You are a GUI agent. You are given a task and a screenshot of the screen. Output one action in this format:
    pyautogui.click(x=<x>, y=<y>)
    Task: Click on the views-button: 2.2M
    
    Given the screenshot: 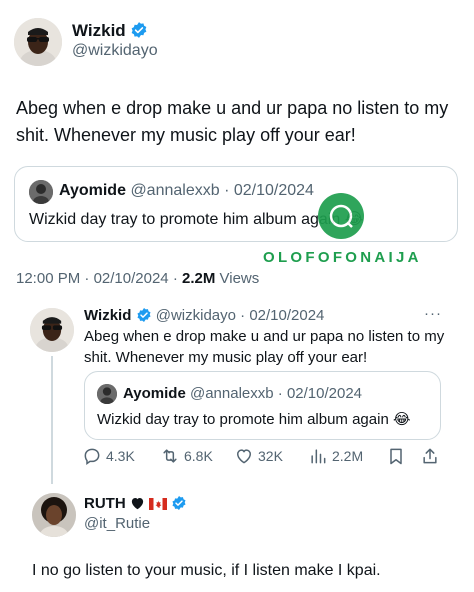 What is the action you would take?
    pyautogui.click(x=335, y=456)
    